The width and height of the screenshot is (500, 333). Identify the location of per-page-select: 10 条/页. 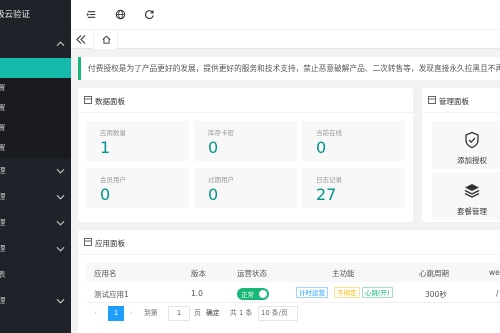
(278, 313).